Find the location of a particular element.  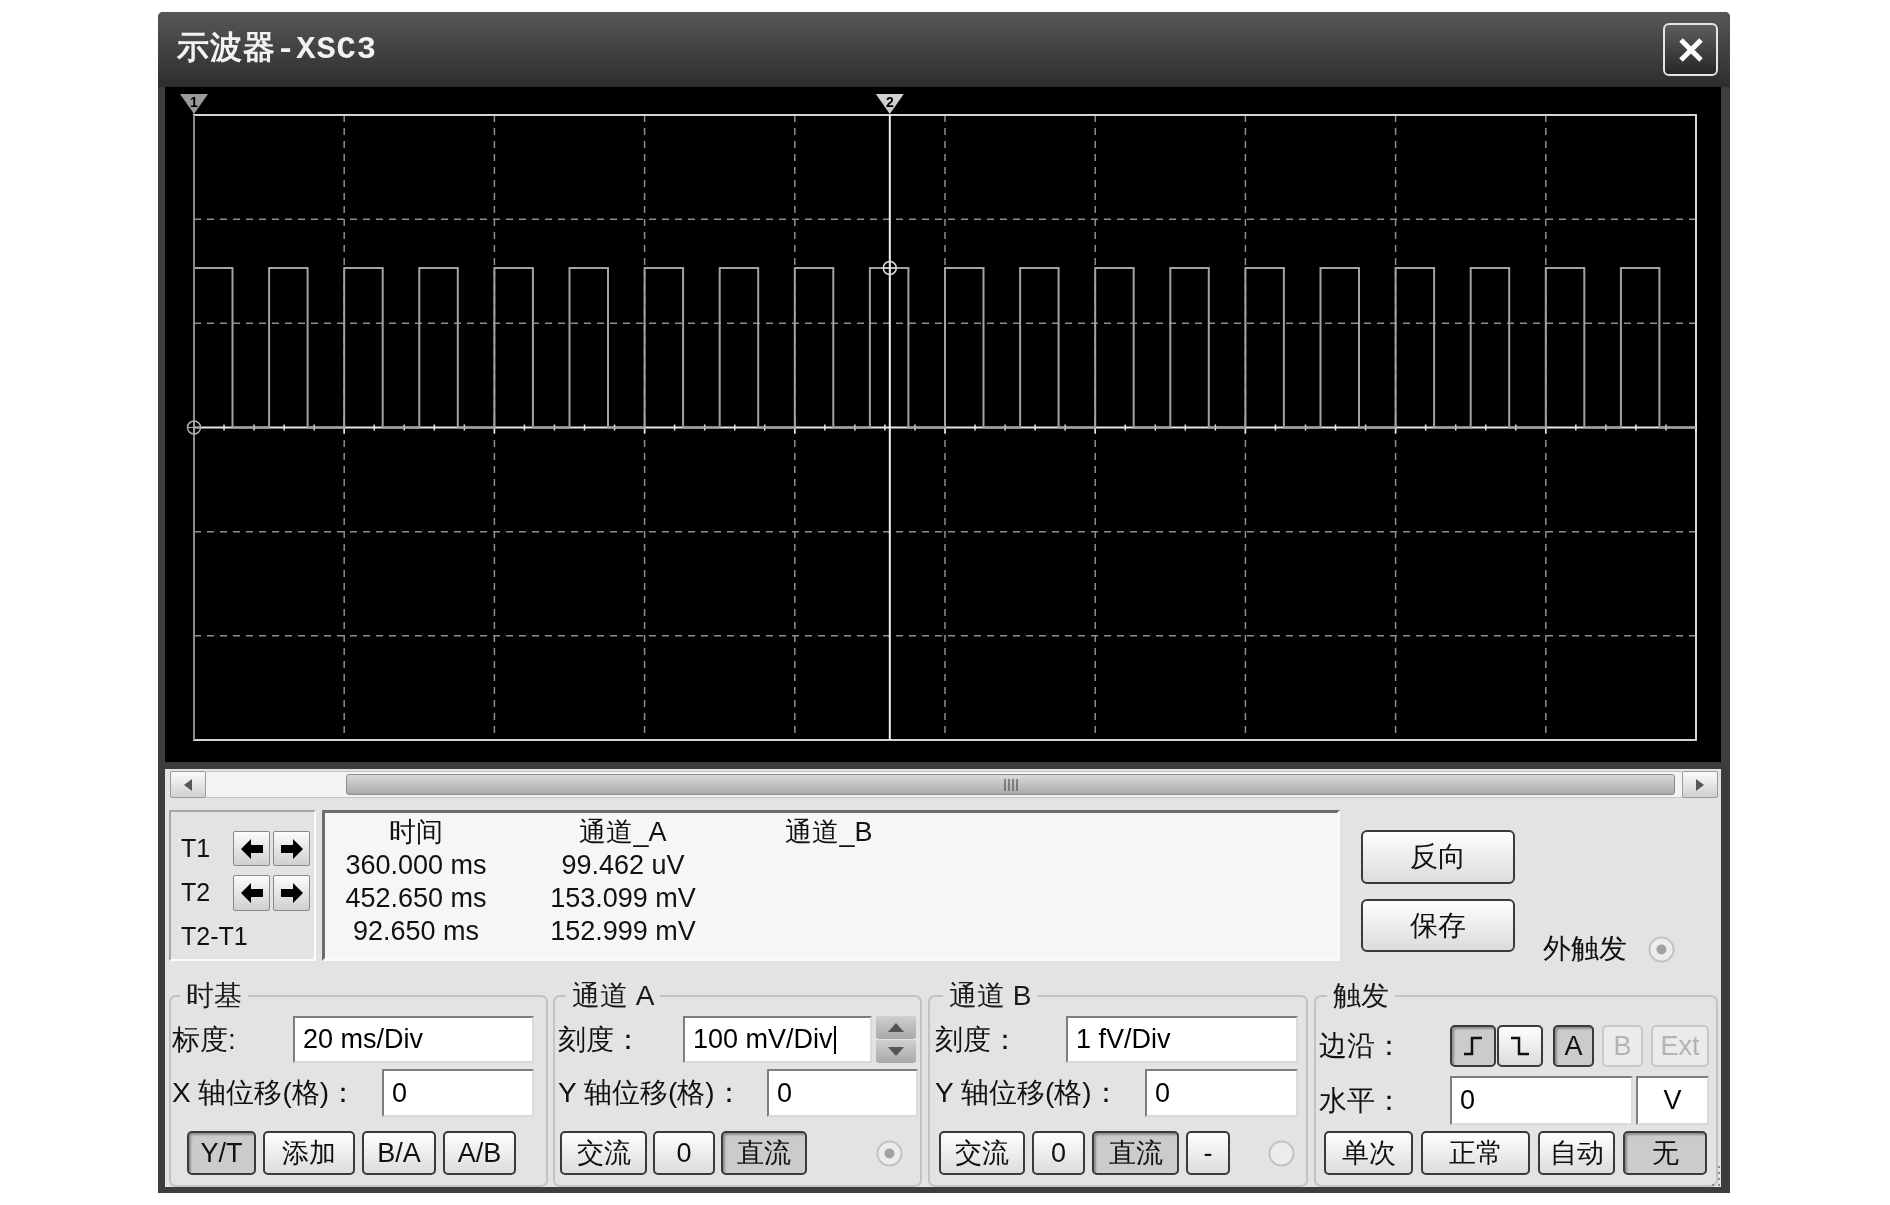

trigger-source-button: A is located at coordinates (1573, 1046).